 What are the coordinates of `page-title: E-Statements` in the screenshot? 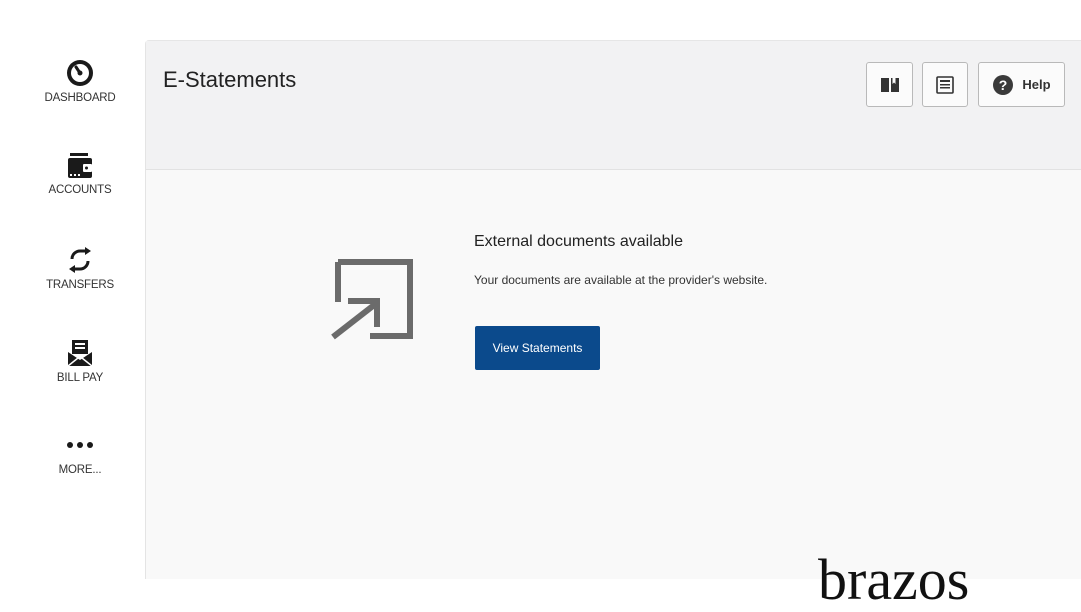 It's located at (230, 79).